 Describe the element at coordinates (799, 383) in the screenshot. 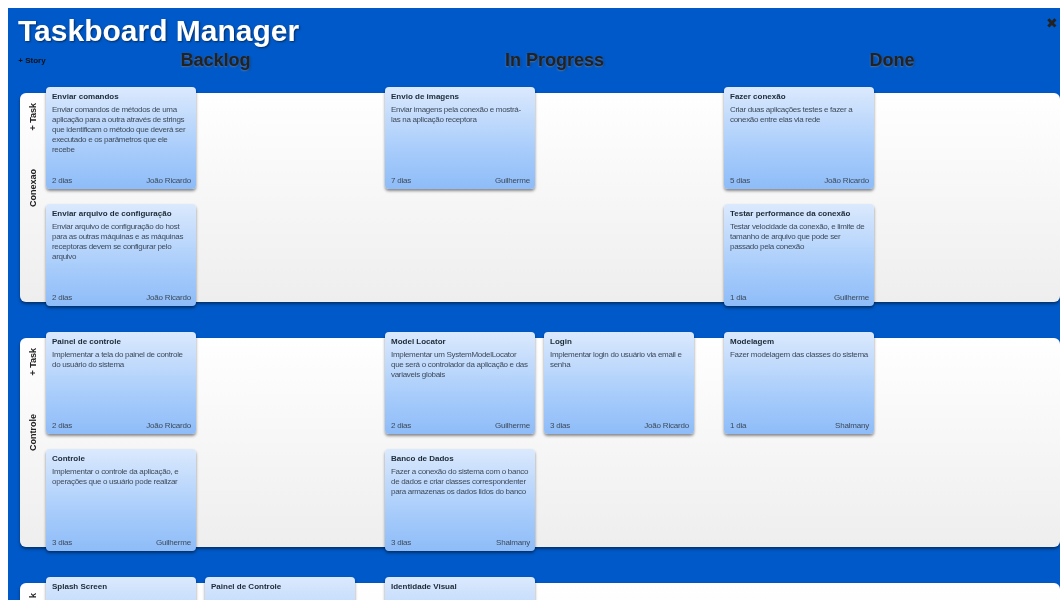

I see `task-card: Modelagem Fazer modelagem das classes do sistema 1 dia Shalmany` at that location.